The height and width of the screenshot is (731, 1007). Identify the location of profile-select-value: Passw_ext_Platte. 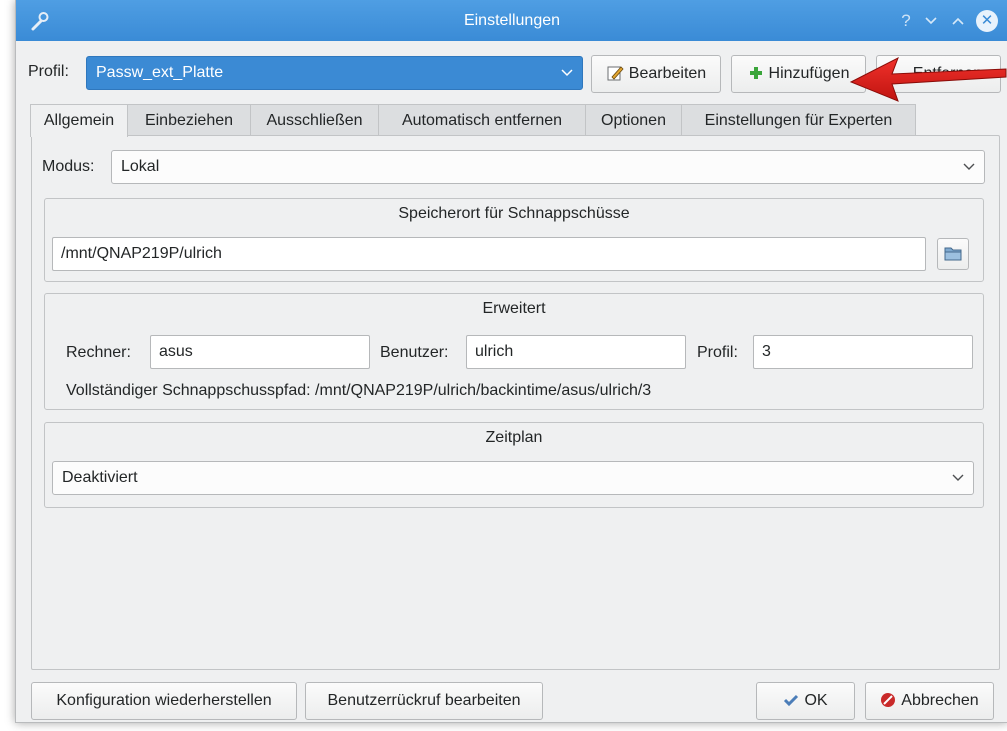
(160, 72).